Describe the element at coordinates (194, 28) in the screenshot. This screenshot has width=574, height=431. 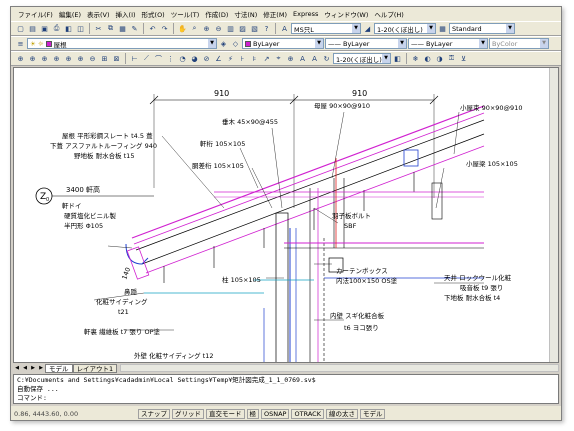
I see `zoom-realtime-icon: ⌕` at that location.